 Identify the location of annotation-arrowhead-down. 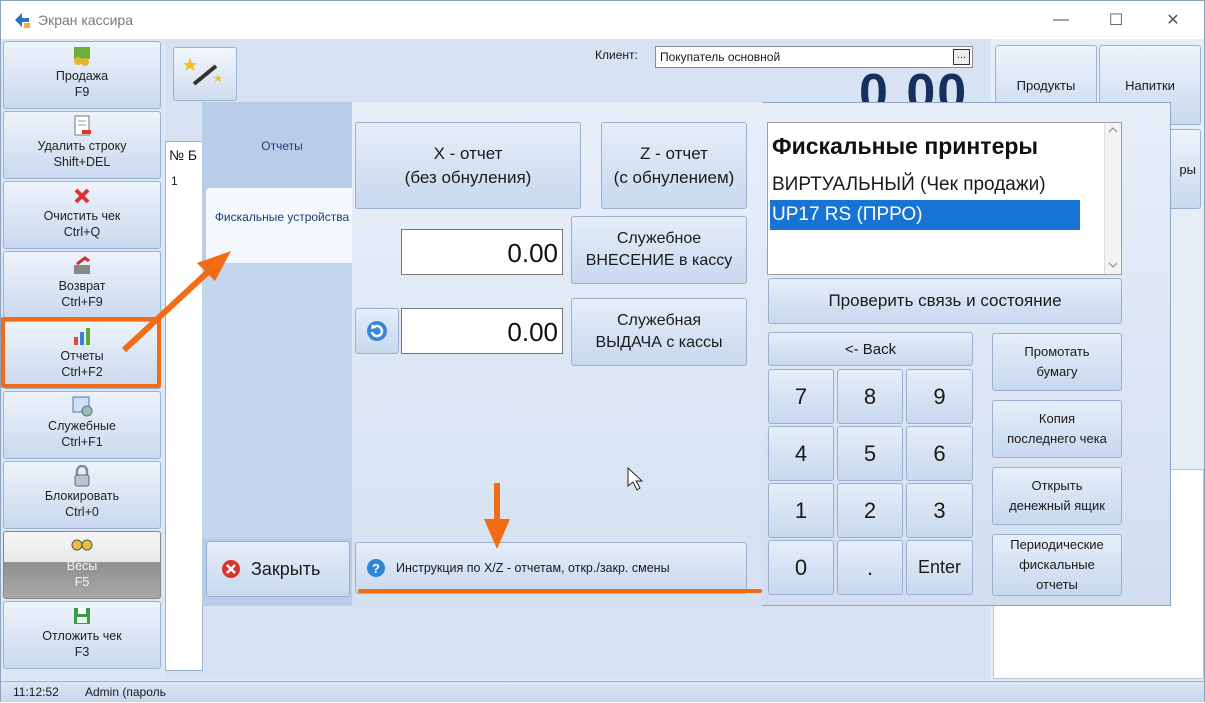
(497, 534).